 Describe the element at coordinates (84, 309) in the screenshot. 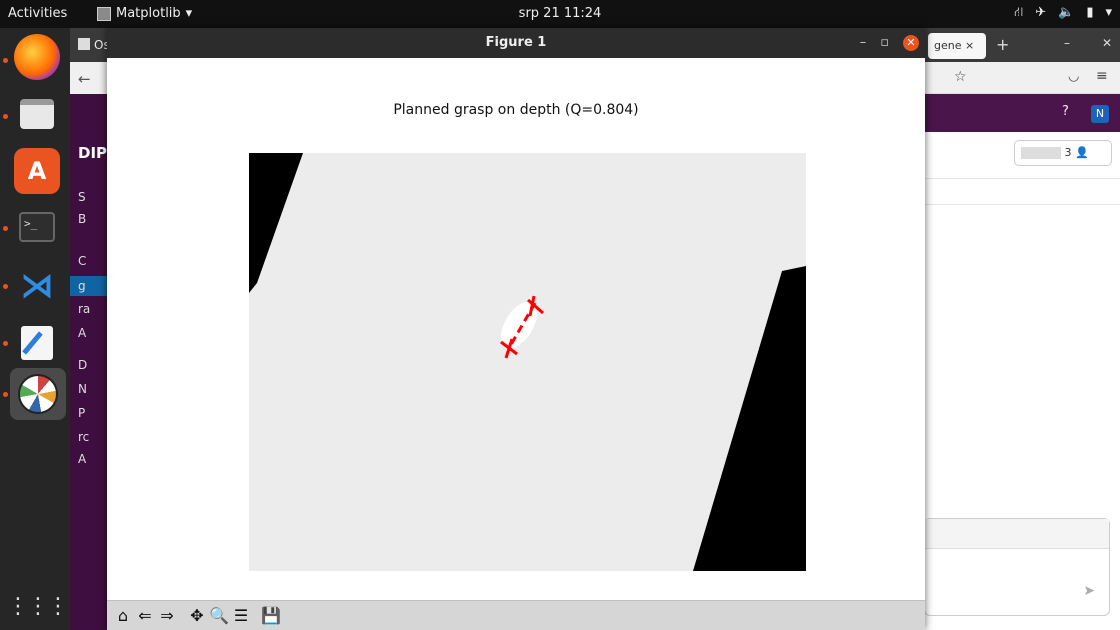

I see `sidebar-item: ra` at that location.